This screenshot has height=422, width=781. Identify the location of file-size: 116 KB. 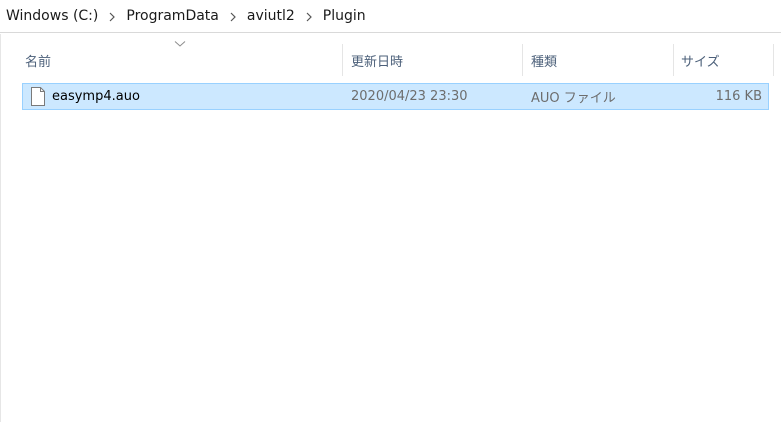
(738, 96).